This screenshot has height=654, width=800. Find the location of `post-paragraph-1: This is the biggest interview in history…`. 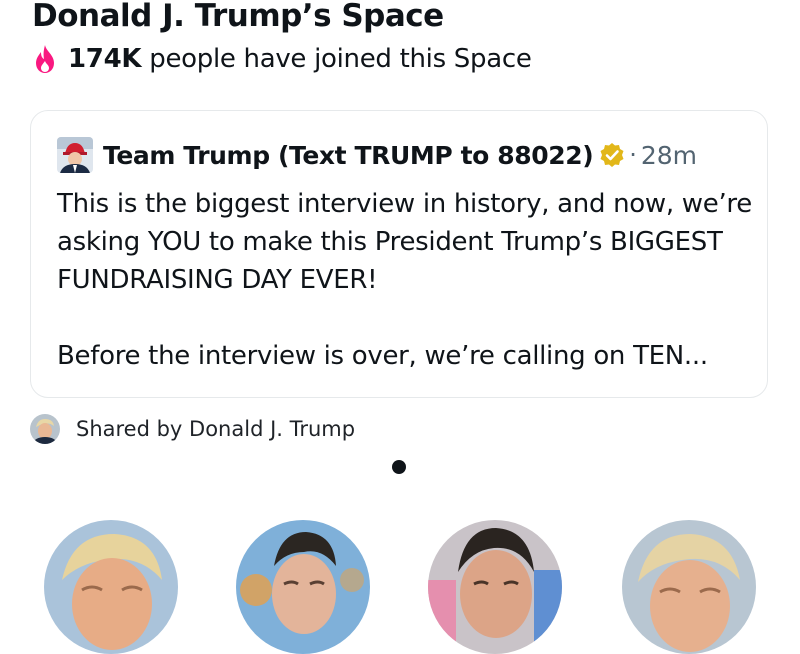

post-paragraph-1: This is the biggest interview in history… is located at coordinates (404, 242).